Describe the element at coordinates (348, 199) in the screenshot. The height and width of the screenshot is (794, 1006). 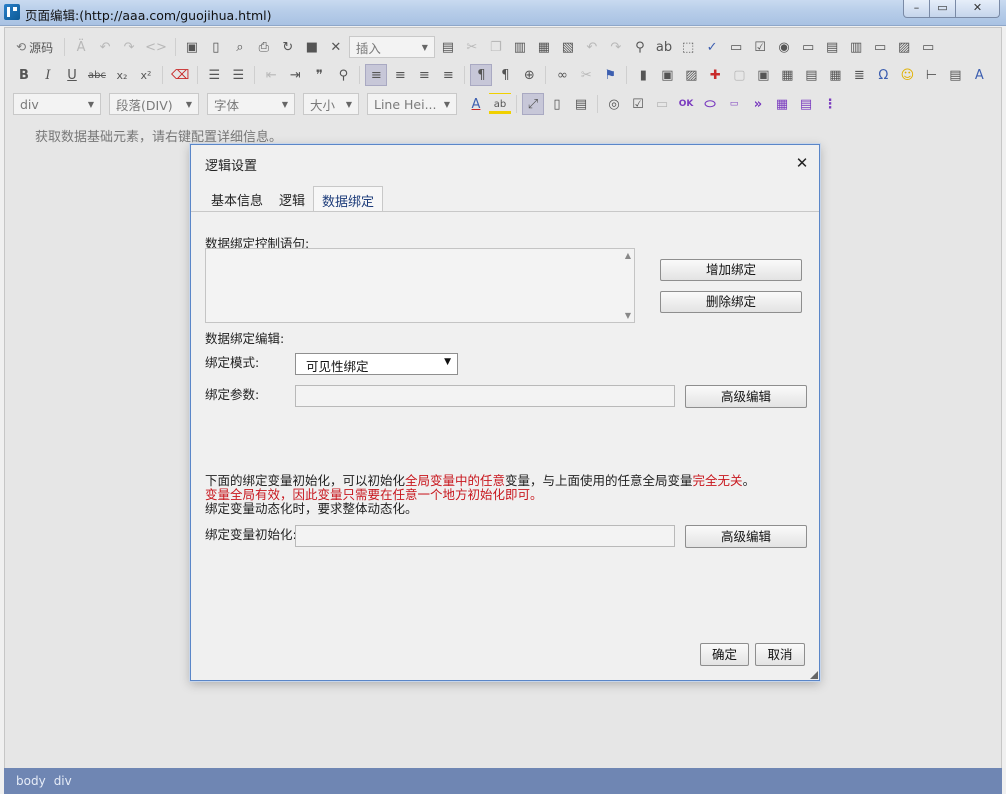
I see `tab-data-binding: 数据绑定` at that location.